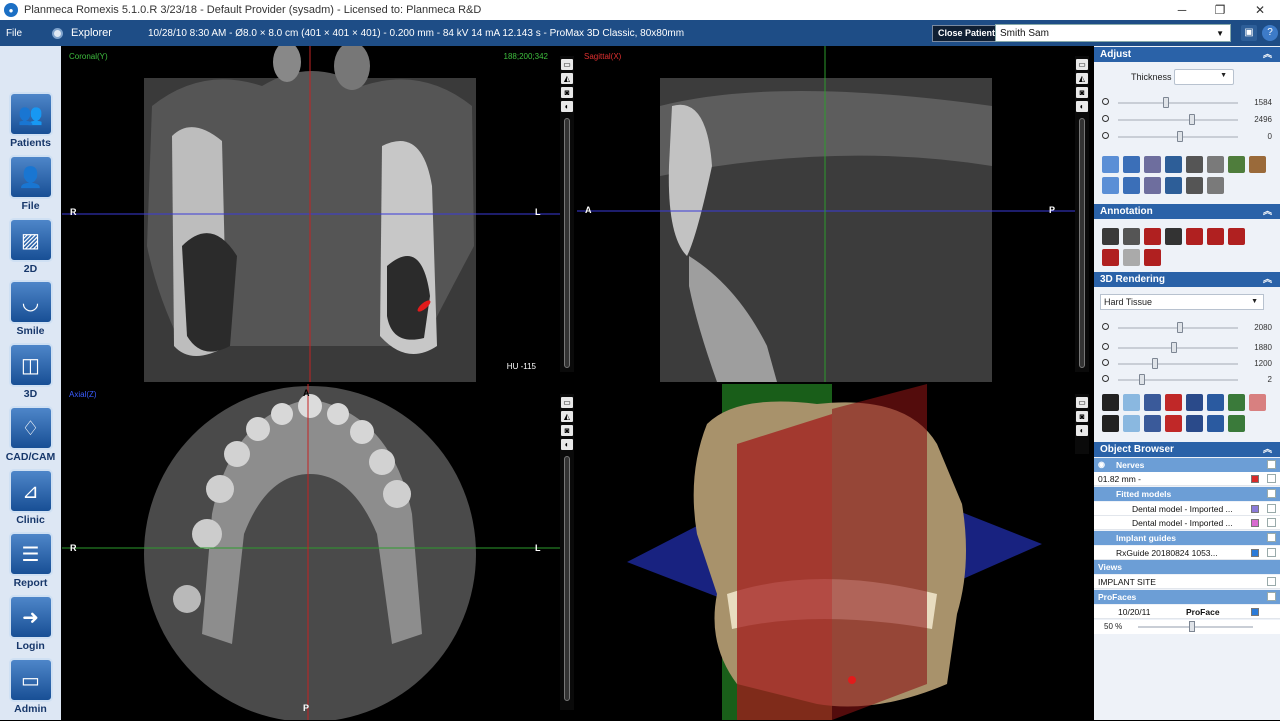  Describe the element at coordinates (1131, 402) in the screenshot. I see `star-icon` at that location.